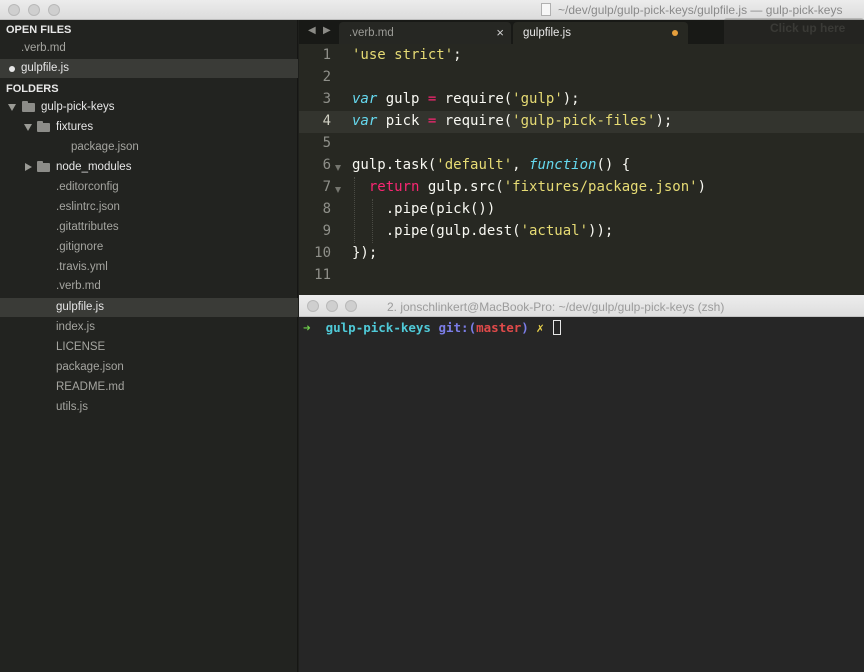 The width and height of the screenshot is (864, 672). What do you see at coordinates (327, 30) in the screenshot?
I see `tab-next-icon: ▶` at bounding box center [327, 30].